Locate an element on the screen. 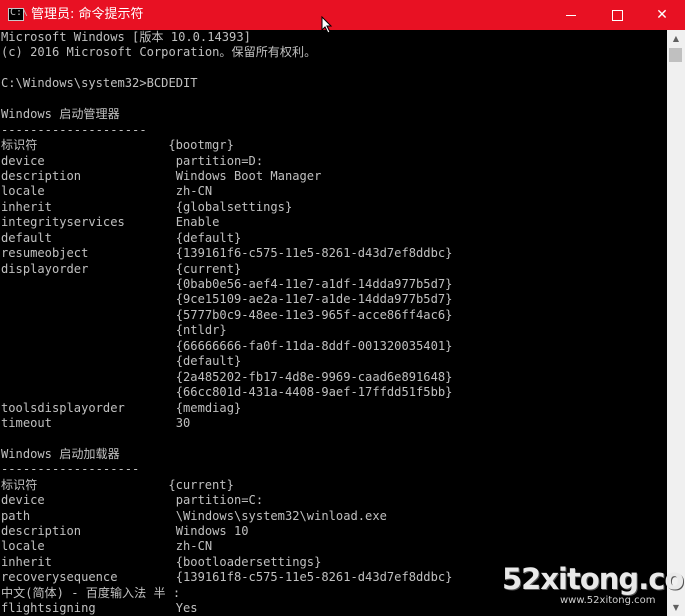  console-line: timeout 30 is located at coordinates (96, 422).